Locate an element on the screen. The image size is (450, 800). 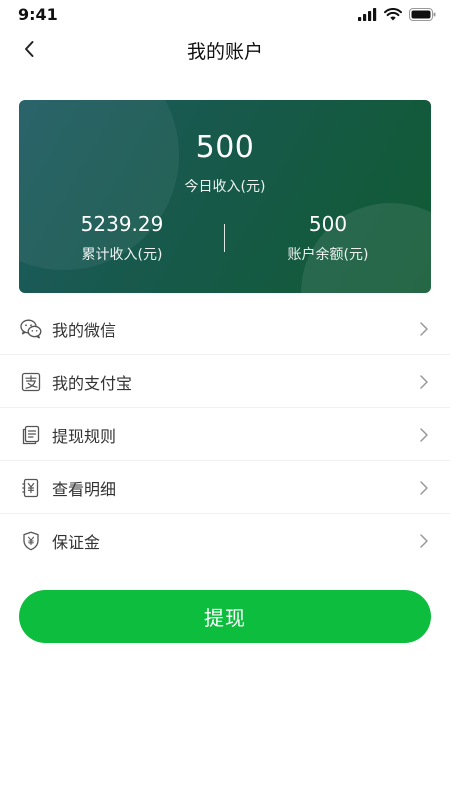
balance-label: 账户余额(元) is located at coordinates (328, 255).